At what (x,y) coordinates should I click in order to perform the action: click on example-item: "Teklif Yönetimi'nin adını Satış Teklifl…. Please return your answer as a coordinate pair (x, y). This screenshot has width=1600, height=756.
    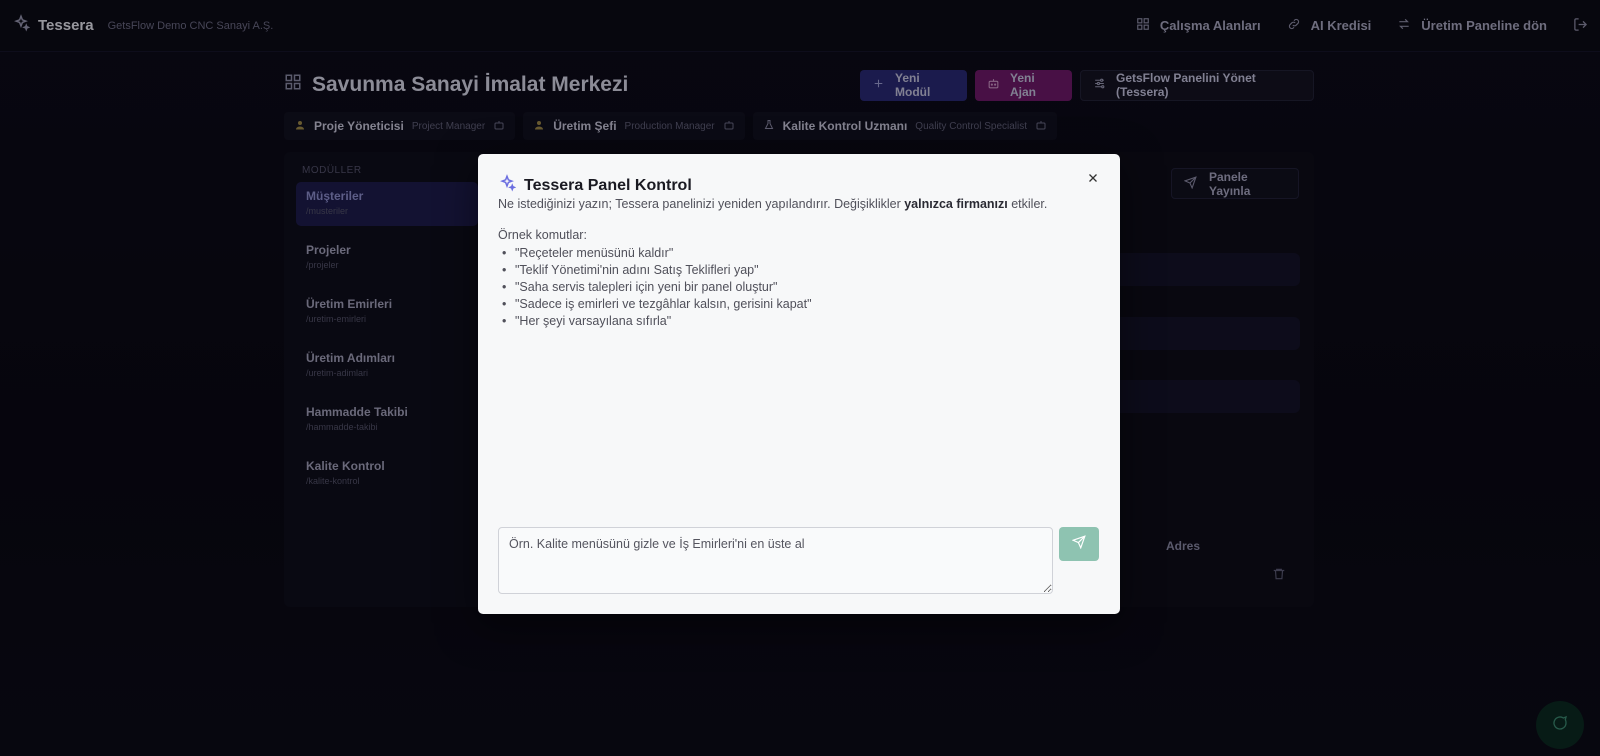
    Looking at the image, I should click on (655, 270).